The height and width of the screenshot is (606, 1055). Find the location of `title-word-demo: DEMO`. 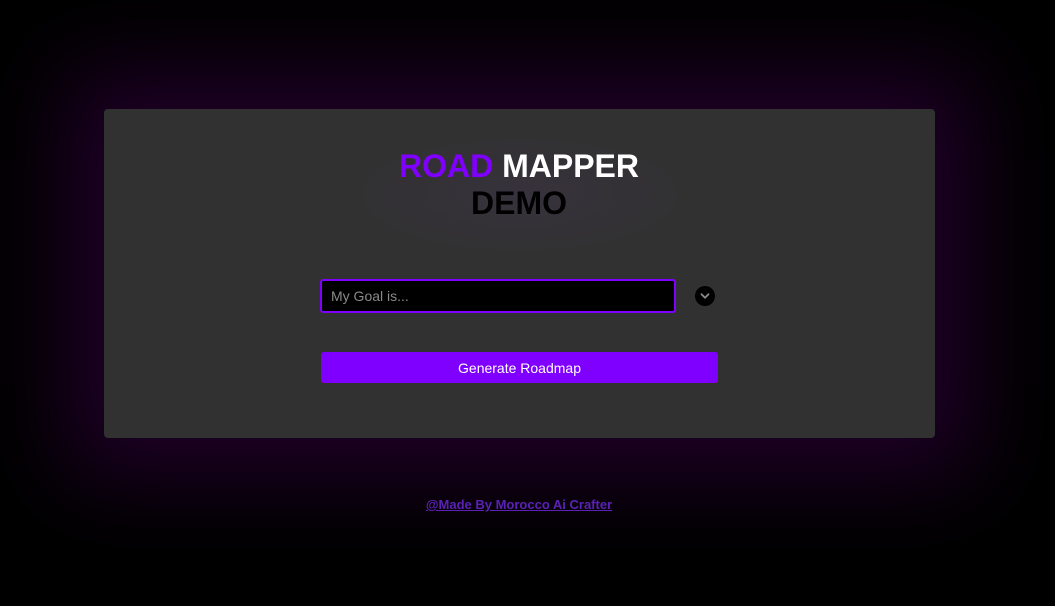

title-word-demo: DEMO is located at coordinates (519, 203).